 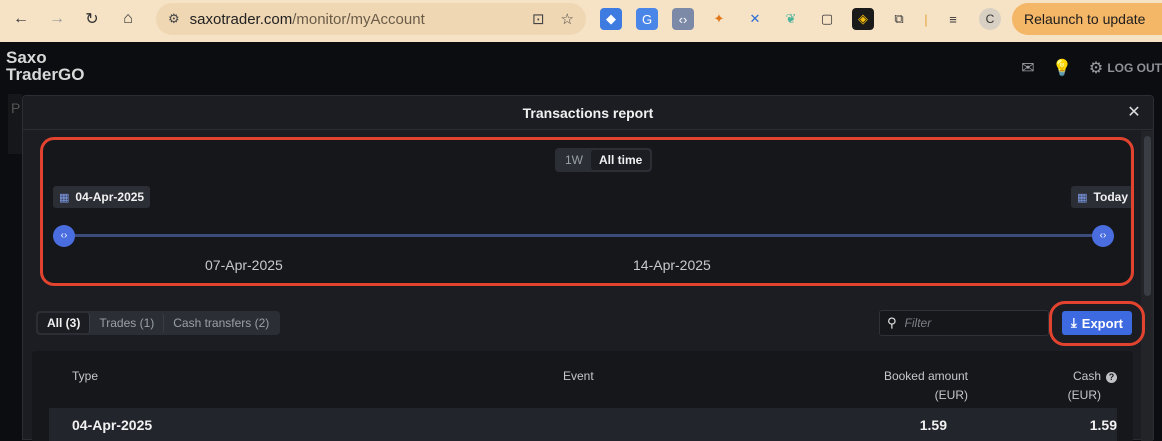 I want to click on row-type: 04-Apr-2025, so click(x=112, y=425).